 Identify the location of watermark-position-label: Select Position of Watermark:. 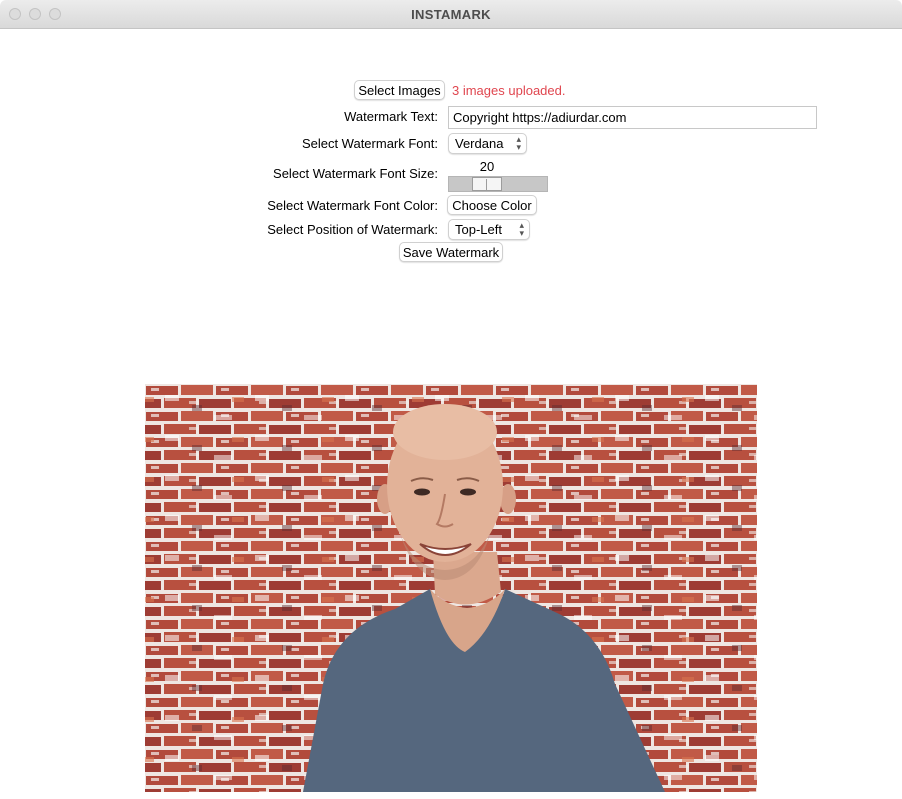
(352, 229).